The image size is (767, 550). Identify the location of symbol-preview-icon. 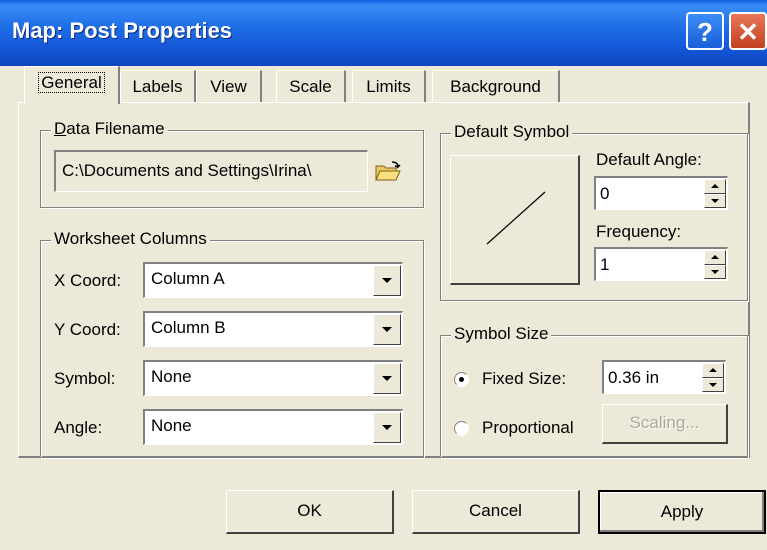
(516, 218).